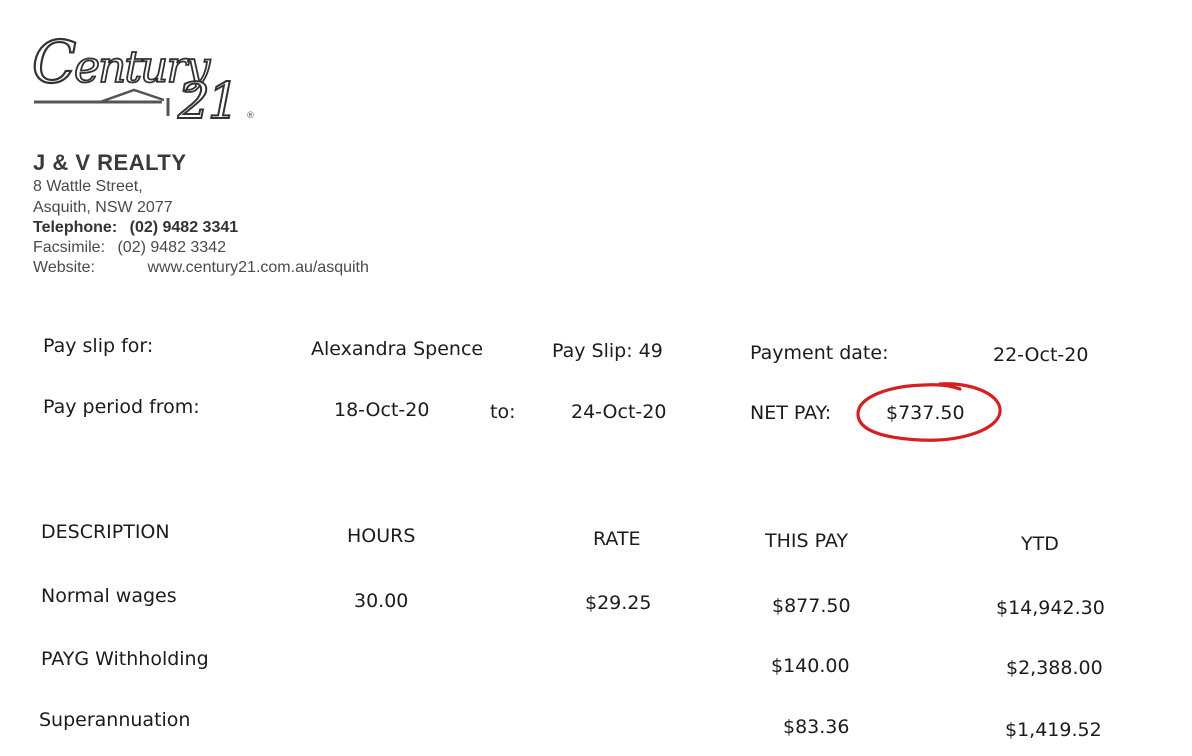 The height and width of the screenshot is (756, 1192). What do you see at coordinates (75, 227) in the screenshot?
I see `telephone-label: Telephone:` at bounding box center [75, 227].